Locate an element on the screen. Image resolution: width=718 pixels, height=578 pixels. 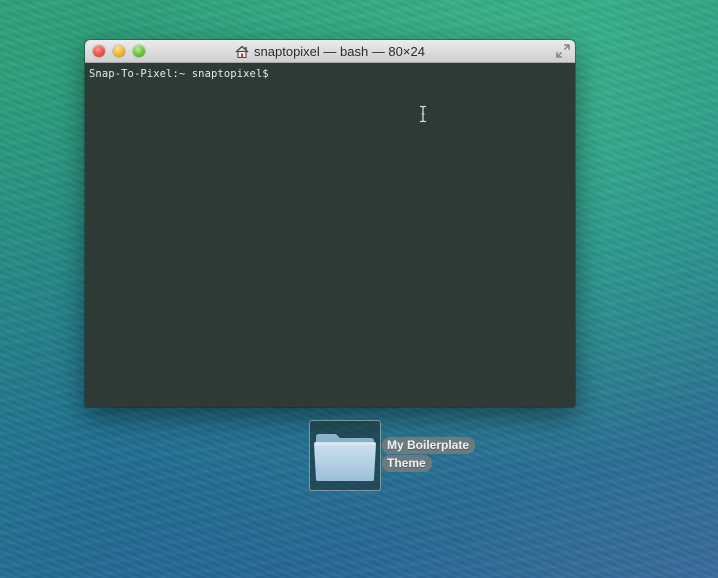
window-title: snaptopixel — bash — 80×24 is located at coordinates (339, 51).